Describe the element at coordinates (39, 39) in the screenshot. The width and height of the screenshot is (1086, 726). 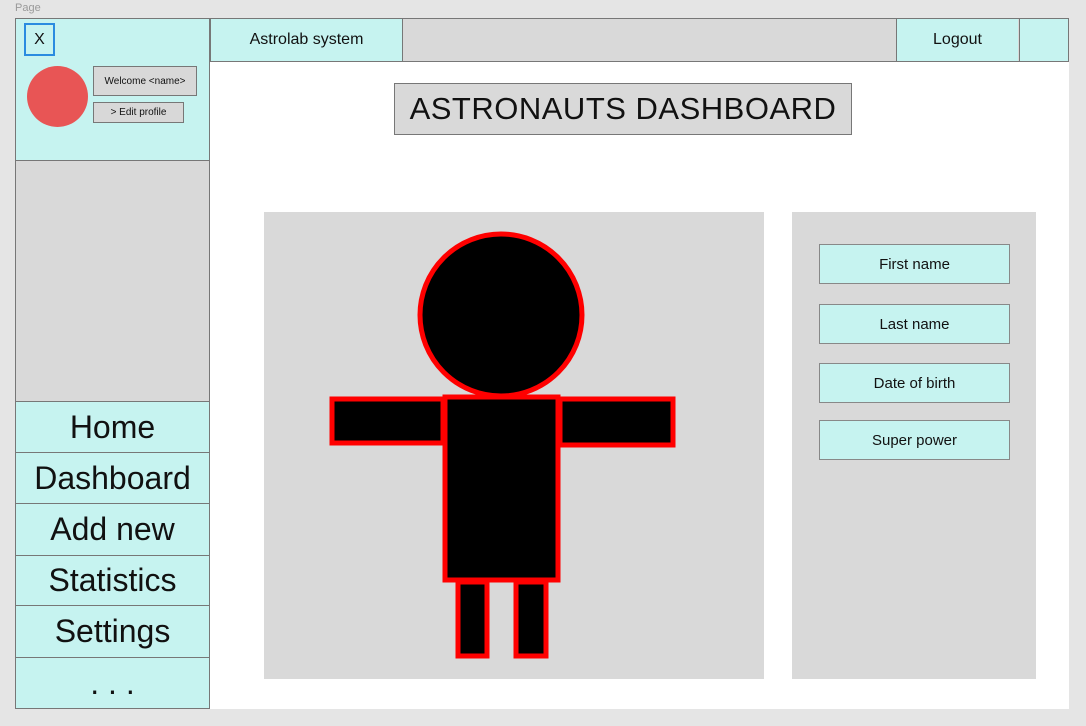
I see `close-button: X` at that location.